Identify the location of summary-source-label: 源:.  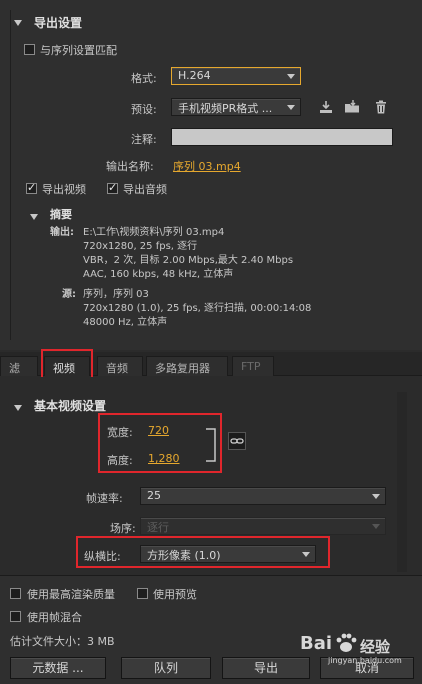
(69, 294).